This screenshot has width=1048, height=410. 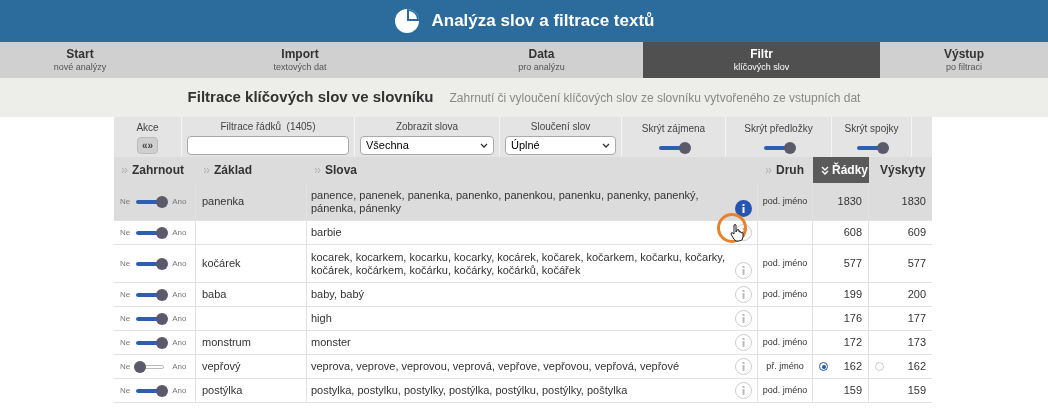 I want to click on column-header: Řádky, so click(x=841, y=170).